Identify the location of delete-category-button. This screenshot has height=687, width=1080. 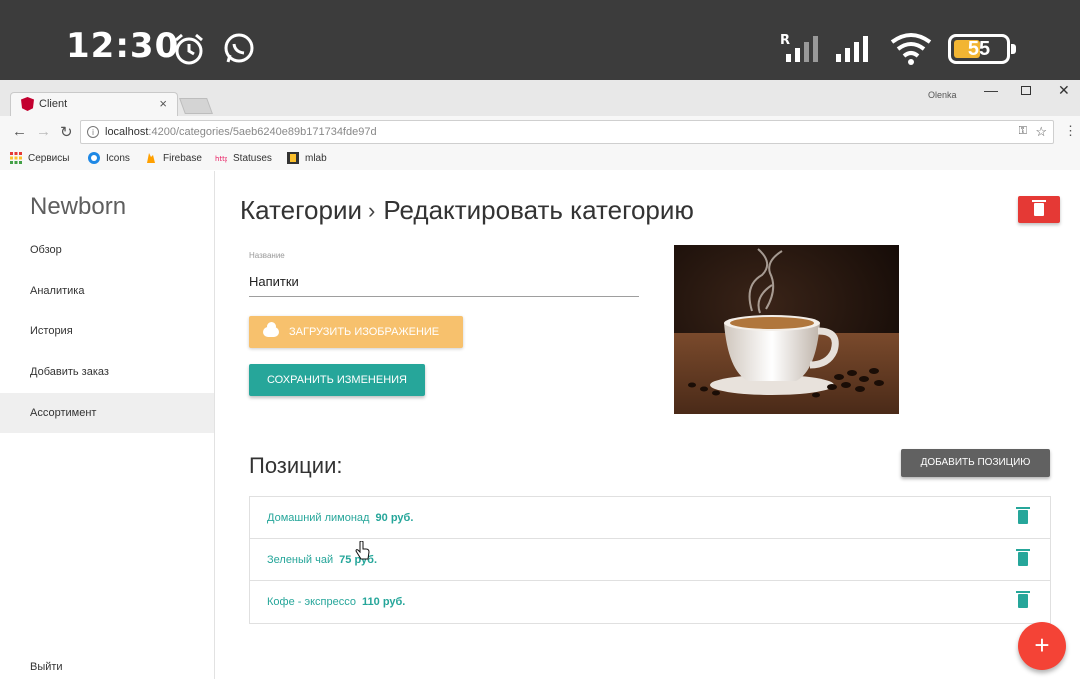
(1039, 209).